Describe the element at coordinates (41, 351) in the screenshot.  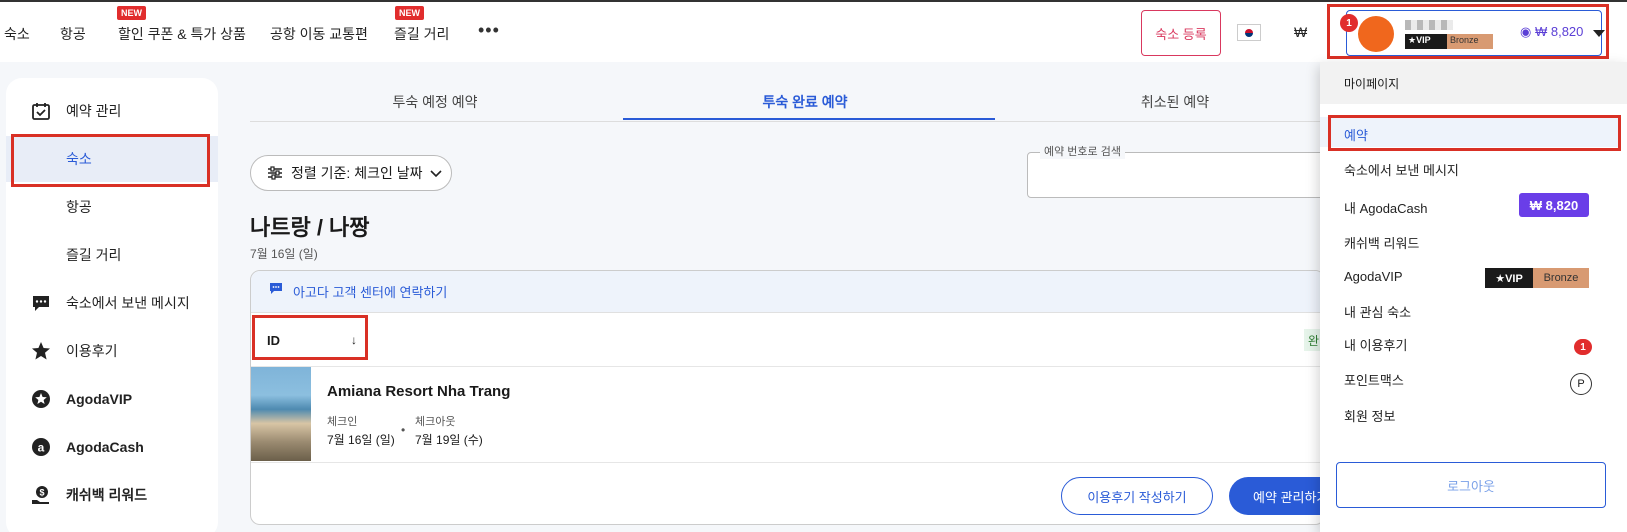
I see `star-icon` at that location.